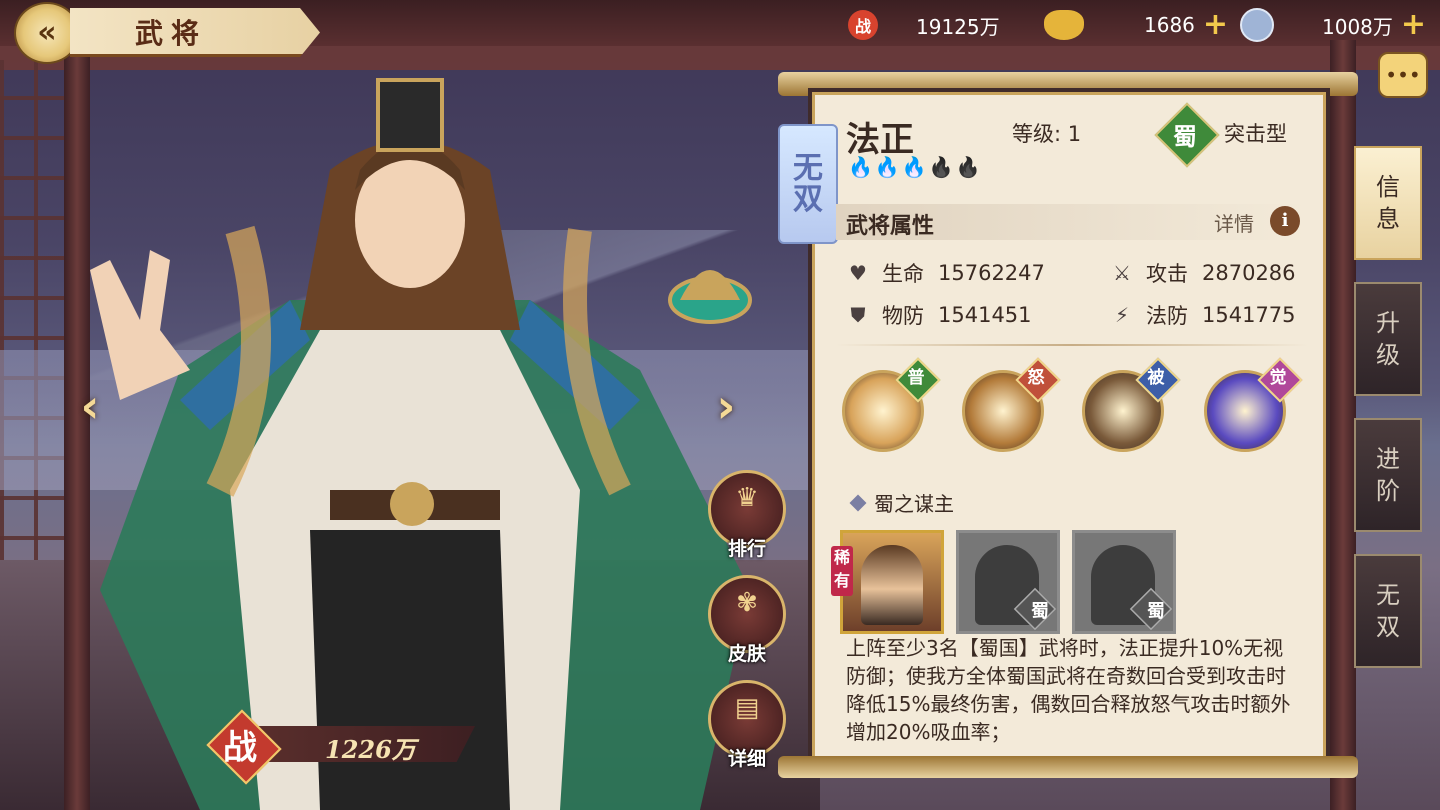 The height and width of the screenshot is (810, 1440). I want to click on stat-hp: ♥ 生命 15762247, so click(945, 273).